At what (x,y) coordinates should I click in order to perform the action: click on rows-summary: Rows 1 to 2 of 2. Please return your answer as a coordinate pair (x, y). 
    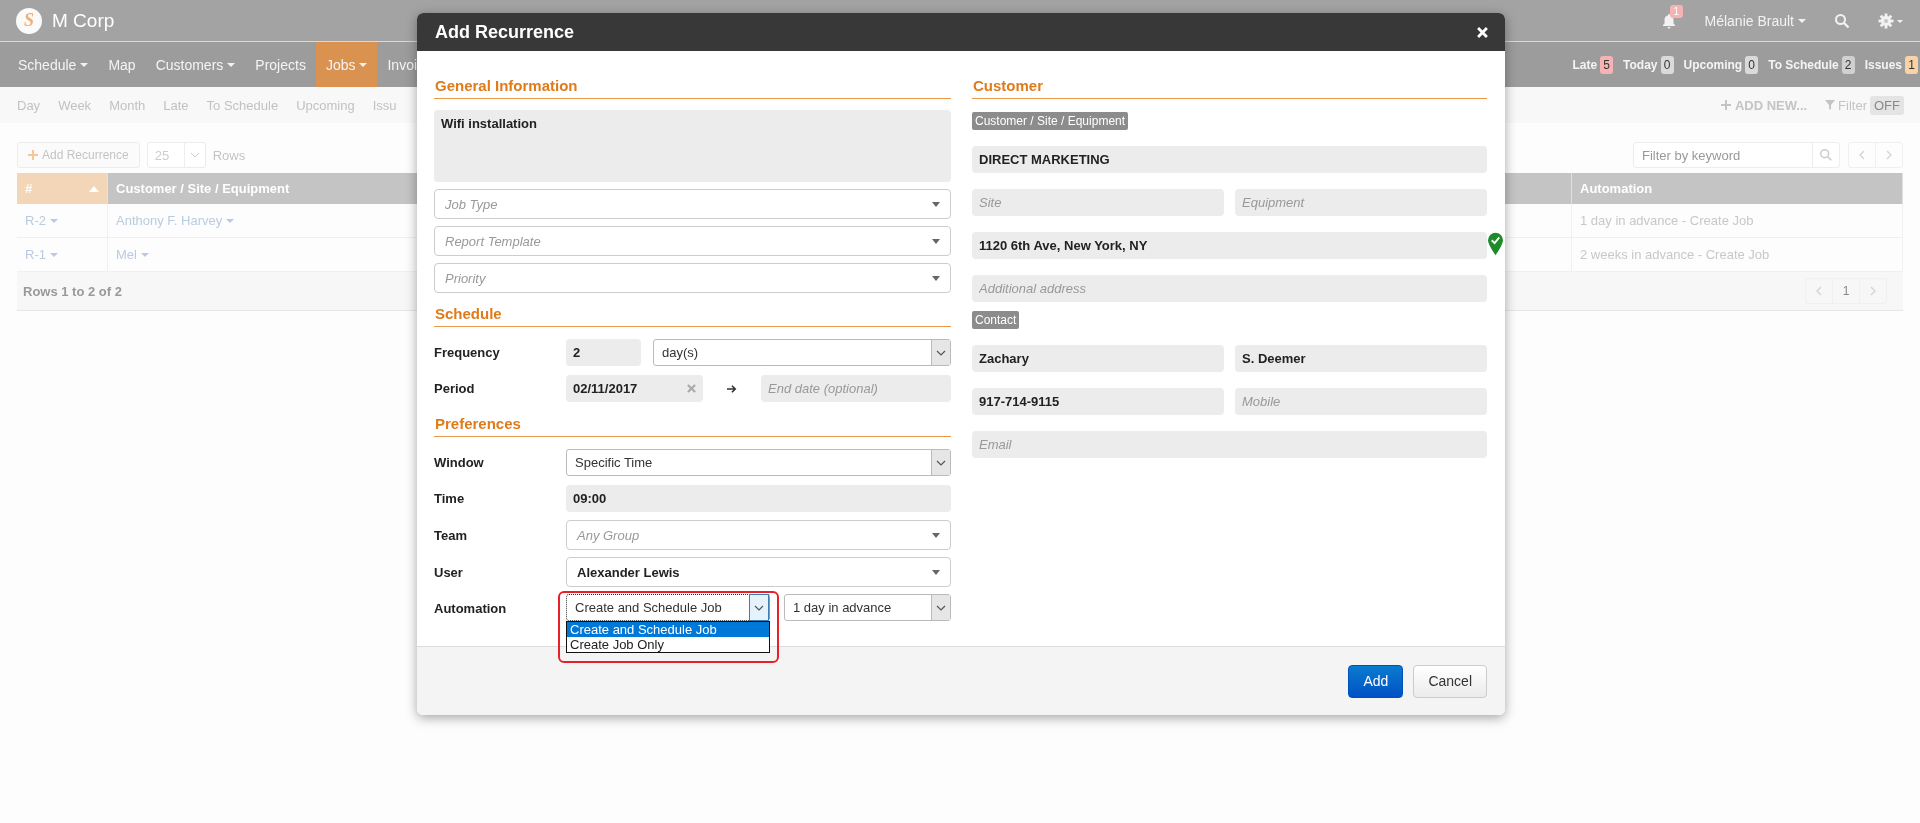
    Looking at the image, I should click on (72, 291).